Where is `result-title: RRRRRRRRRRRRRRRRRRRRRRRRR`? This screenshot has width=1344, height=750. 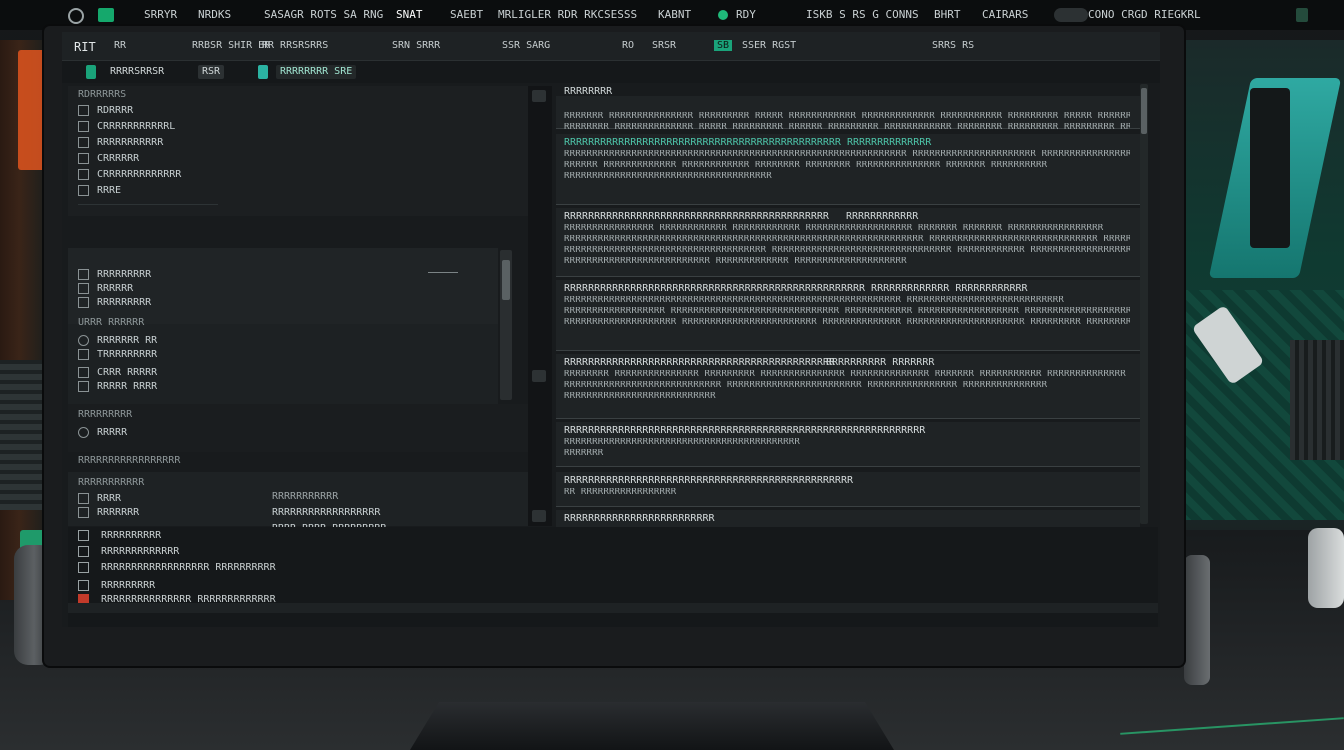
result-title: RRRRRRRRRRRRRRRRRRRRRRRRR is located at coordinates (639, 518).